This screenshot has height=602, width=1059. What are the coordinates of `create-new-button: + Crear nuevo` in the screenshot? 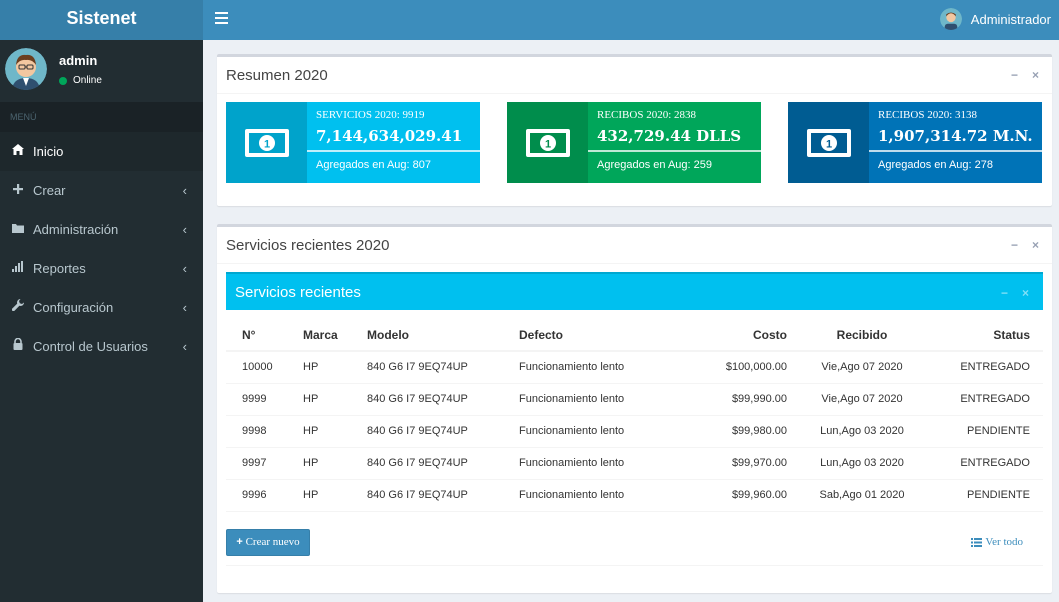 It's located at (268, 542).